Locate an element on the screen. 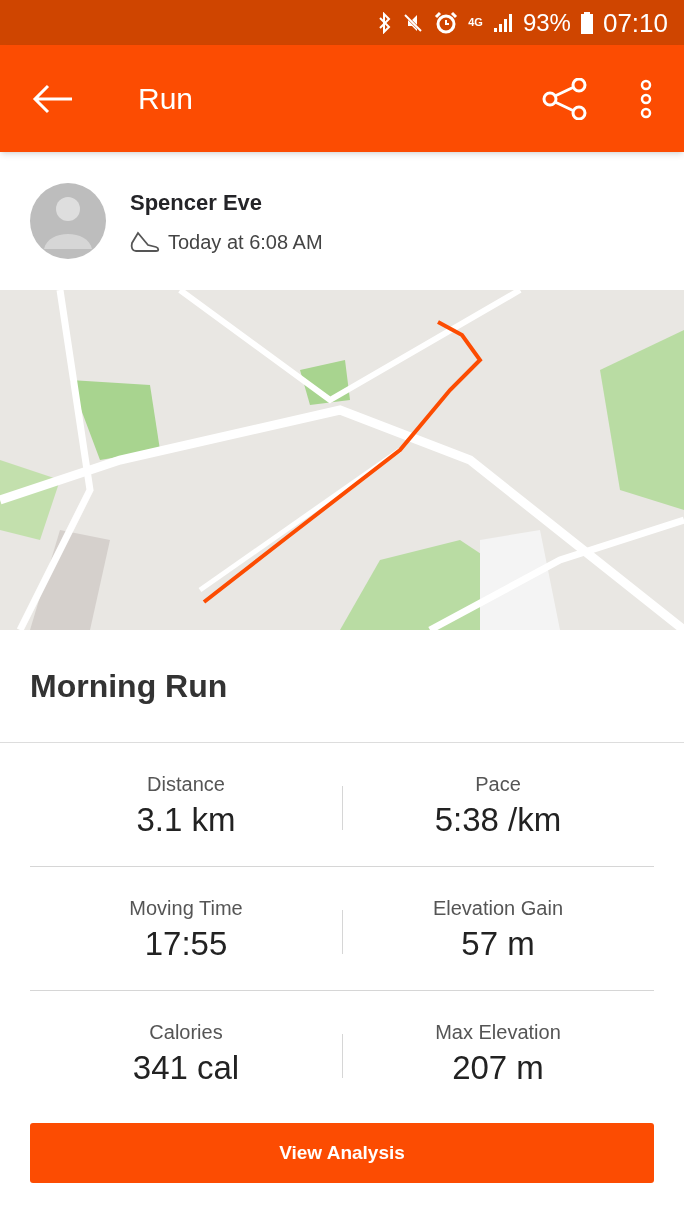 This screenshot has width=684, height=1216. bluetooth-icon is located at coordinates (385, 22).